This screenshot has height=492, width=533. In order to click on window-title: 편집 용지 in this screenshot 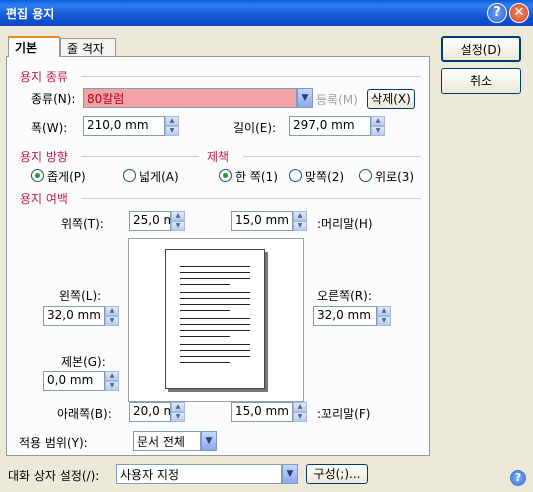, I will do `click(30, 14)`.